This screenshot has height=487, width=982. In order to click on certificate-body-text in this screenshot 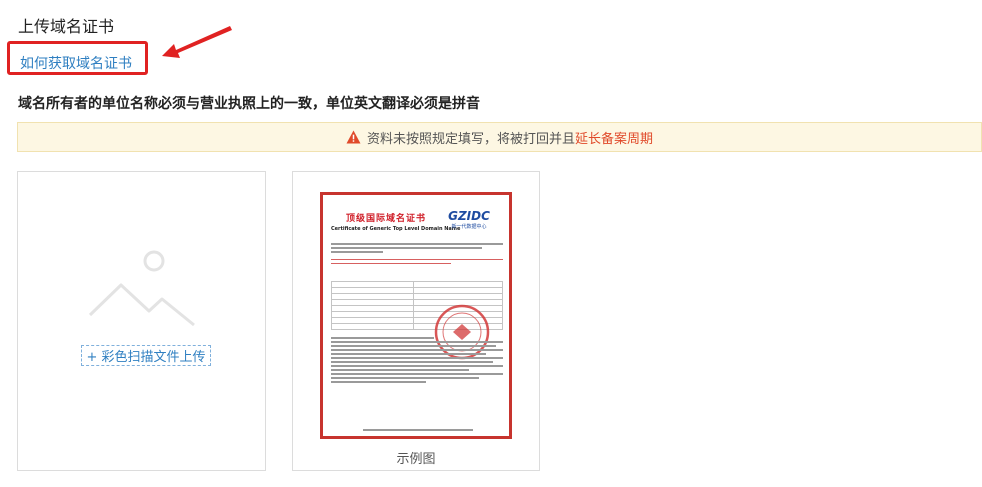, I will do `click(417, 361)`.